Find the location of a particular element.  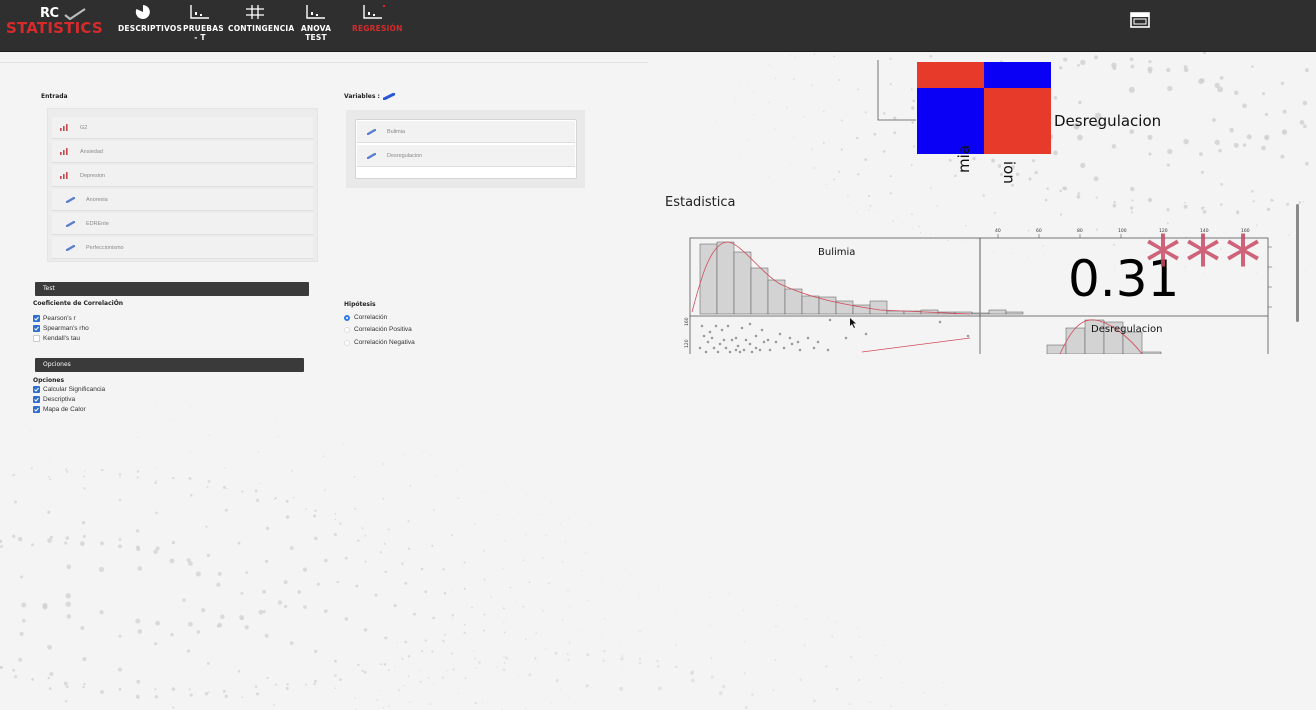

logo-statistics-text: STATISTICS is located at coordinates (54, 28).